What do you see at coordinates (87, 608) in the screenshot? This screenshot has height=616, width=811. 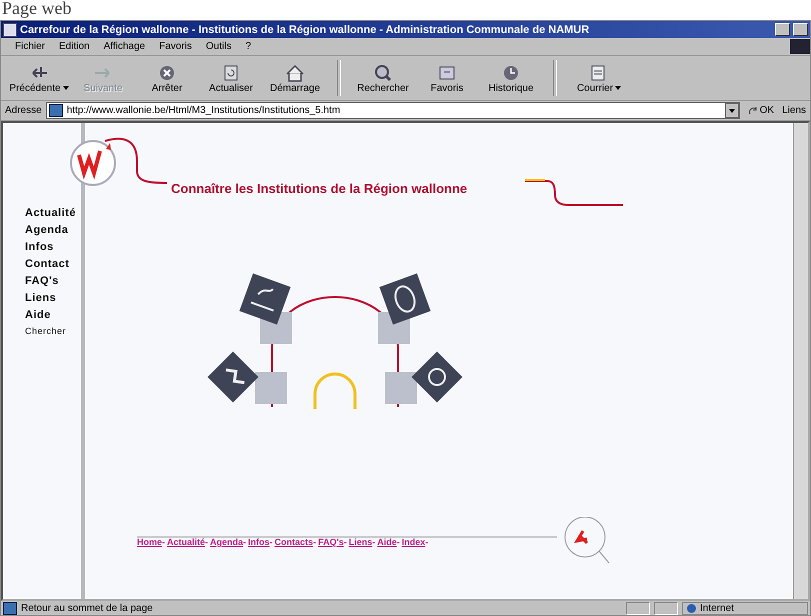 I see `status-message: Retour au sommet de la page` at bounding box center [87, 608].